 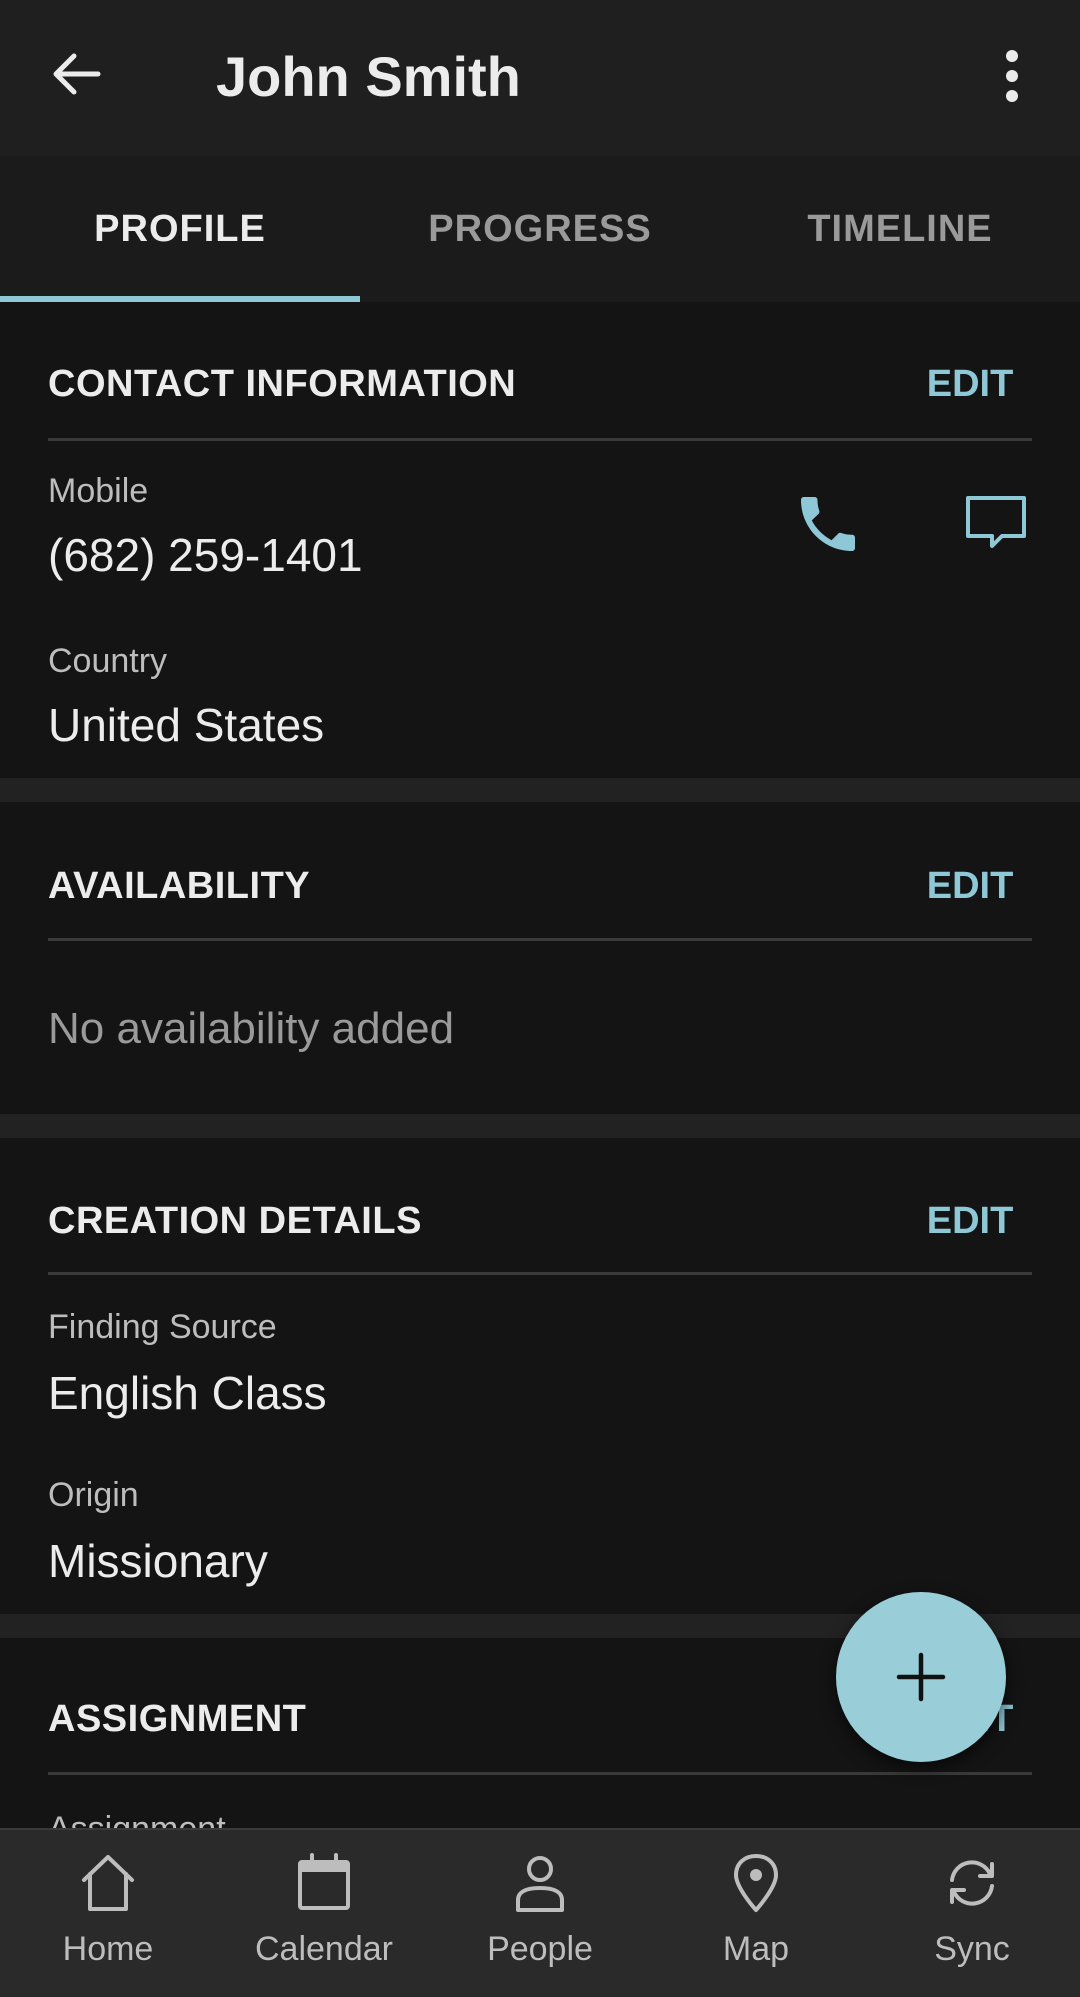 I want to click on nav-home: Home, so click(x=108, y=1913).